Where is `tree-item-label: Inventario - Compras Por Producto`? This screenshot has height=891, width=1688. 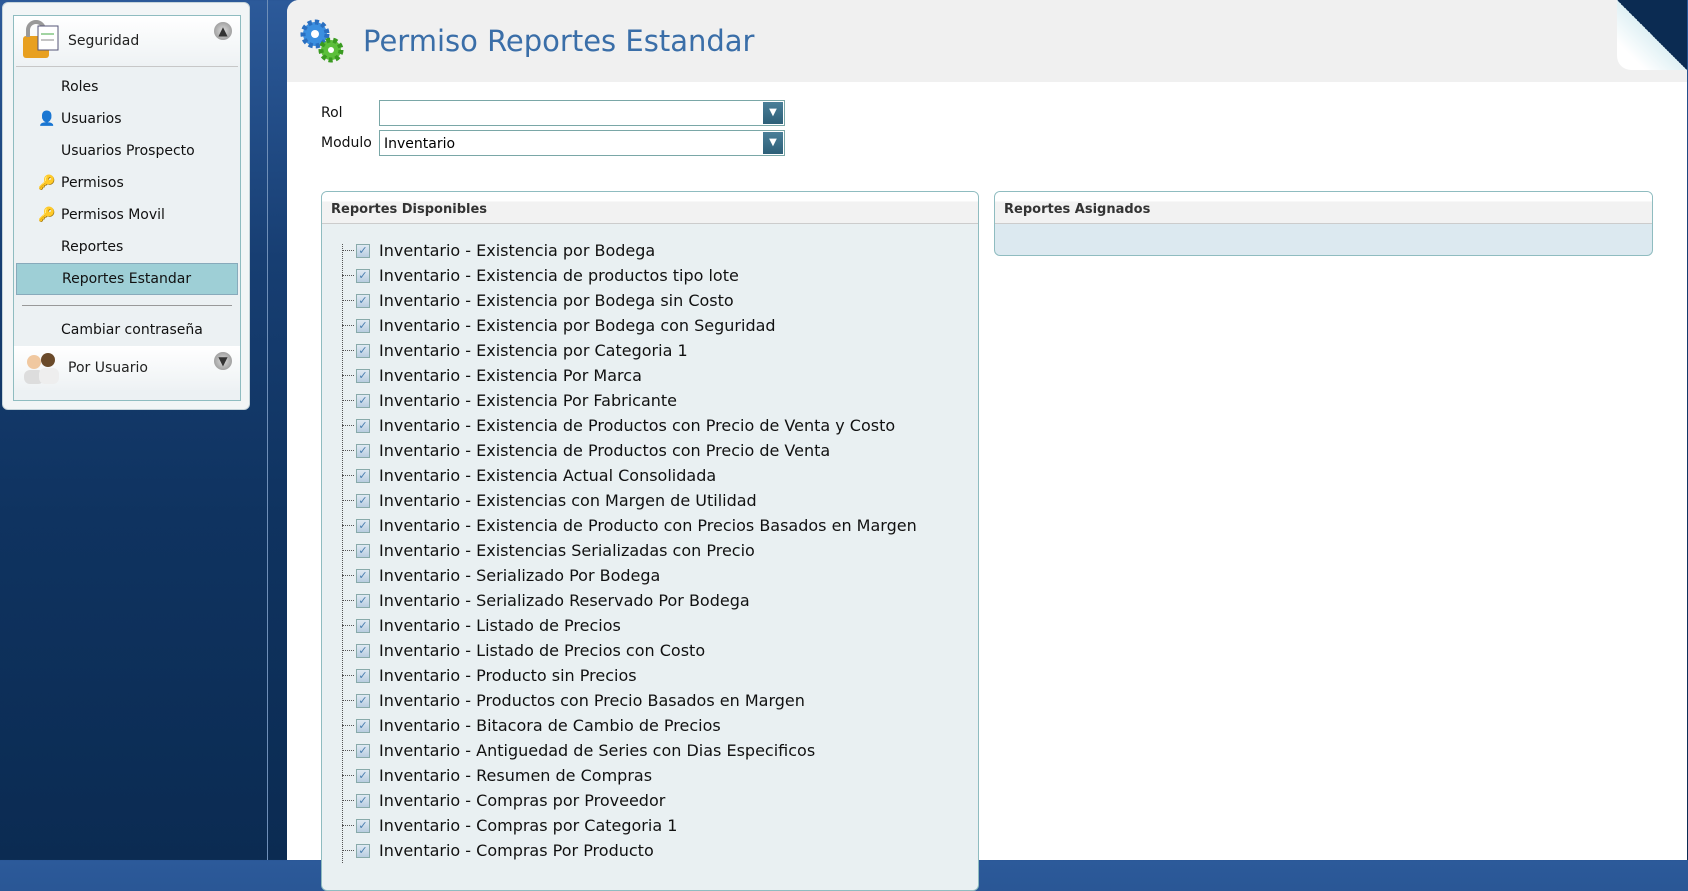
tree-item-label: Inventario - Compras Por Producto is located at coordinates (516, 850).